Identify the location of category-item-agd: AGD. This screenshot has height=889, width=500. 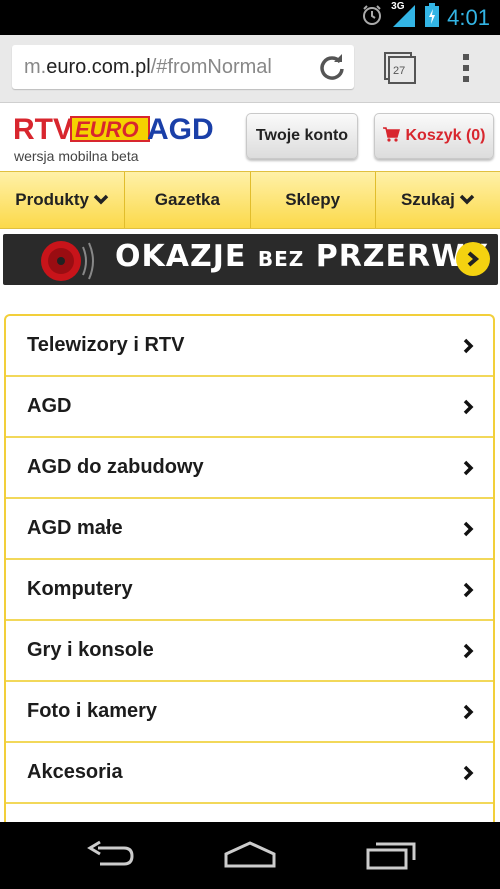
(249, 407).